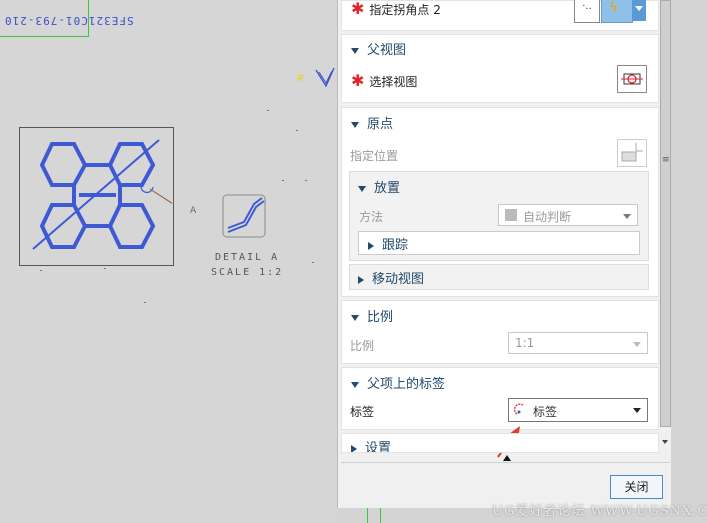 This screenshot has height=523, width=707. I want to click on origin-header: 原点, so click(372, 122).